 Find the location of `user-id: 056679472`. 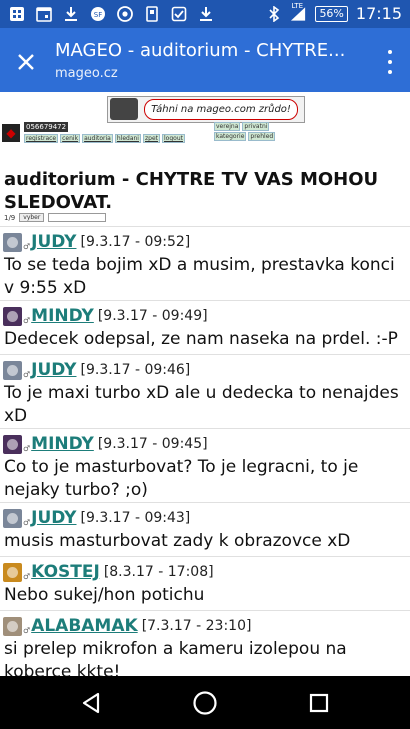

user-id: 056679472 is located at coordinates (46, 127).